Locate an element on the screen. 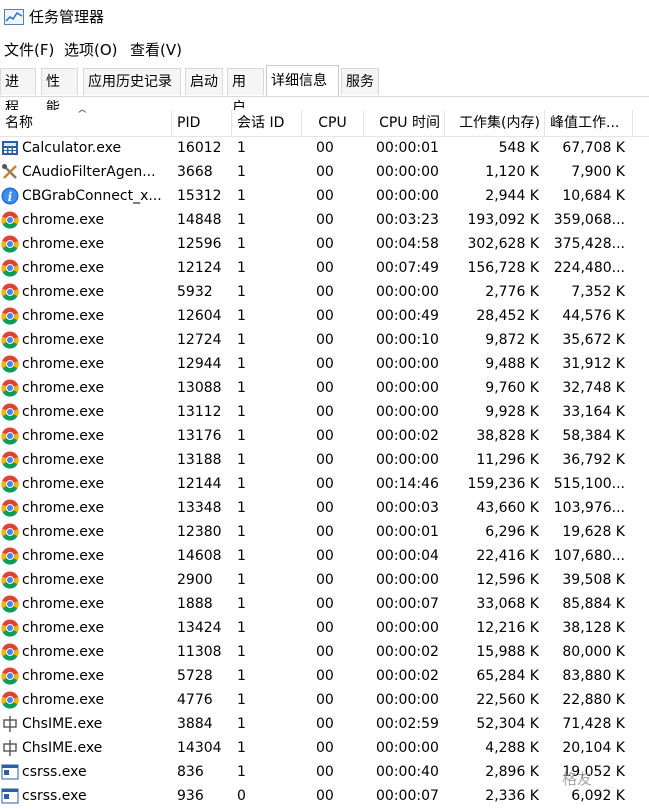 Image resolution: width=649 pixels, height=809 pixels. process-working-set: 22,416 K is located at coordinates (507, 556).